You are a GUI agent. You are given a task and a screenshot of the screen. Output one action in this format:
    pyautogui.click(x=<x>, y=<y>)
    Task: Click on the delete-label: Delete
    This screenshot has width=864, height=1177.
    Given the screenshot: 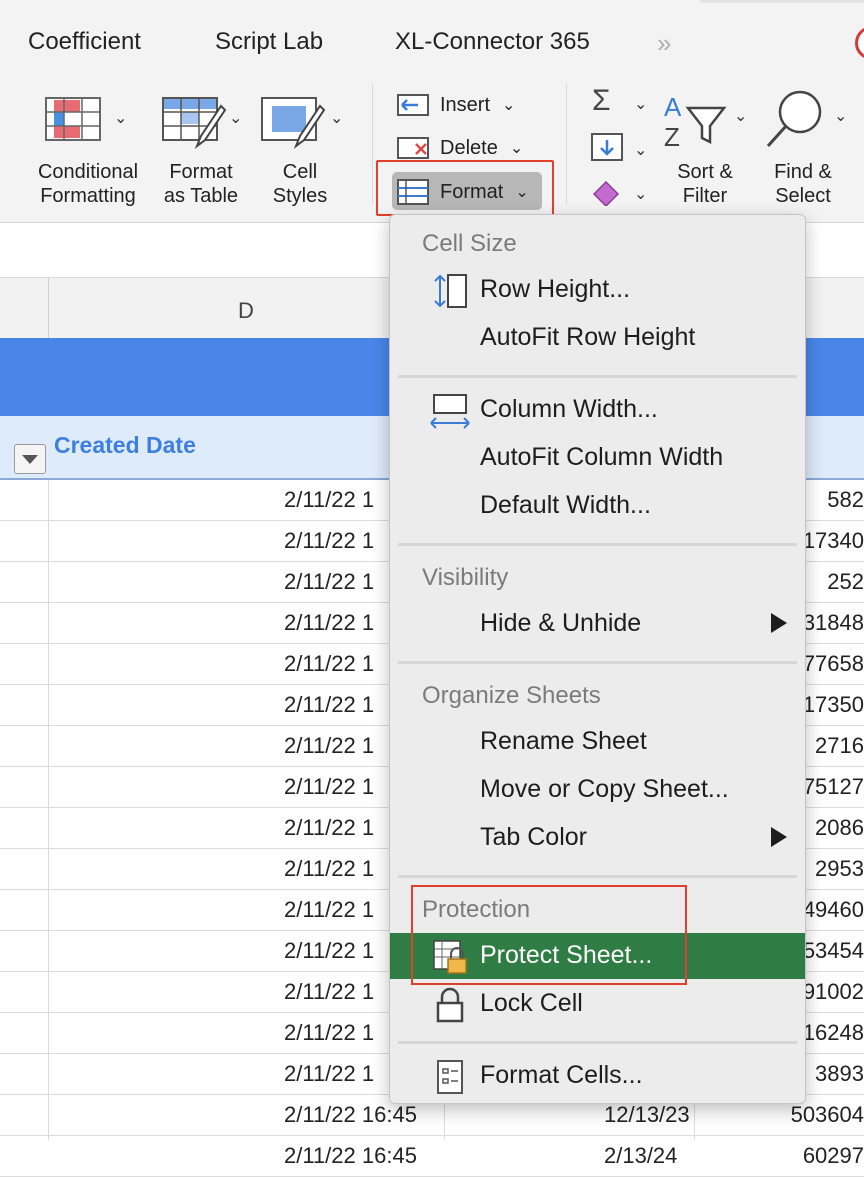 What is the action you would take?
    pyautogui.click(x=469, y=147)
    